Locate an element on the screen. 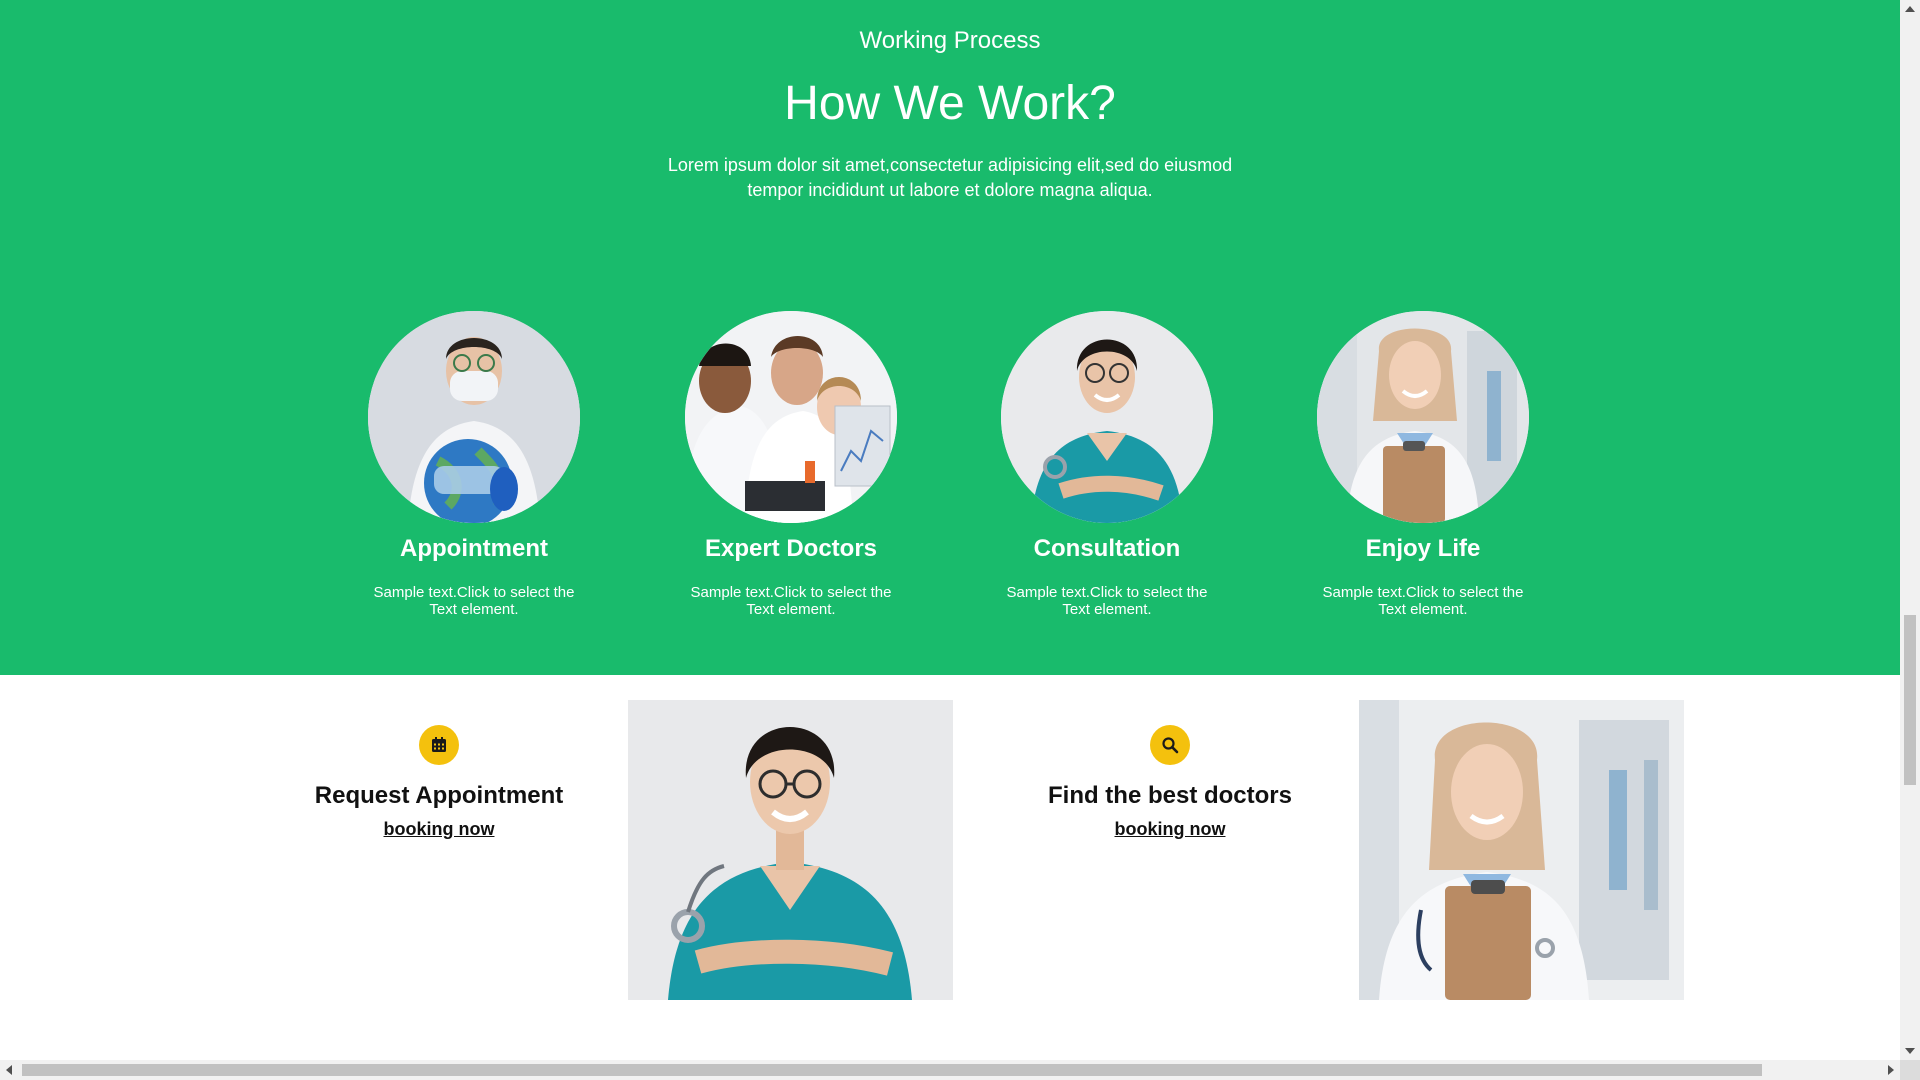  cta-find-doctors: Find the best doctors booking now is located at coordinates (1170, 782).